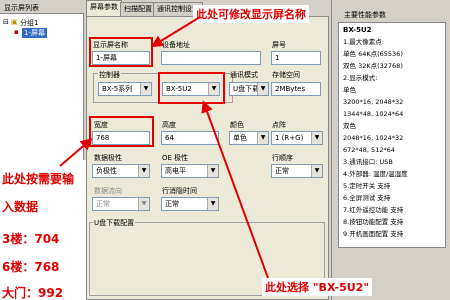 This screenshot has height=300, width=450. Describe the element at coordinates (29, 23) in the screenshot. I see `tree-group-label: 分组1` at that location.